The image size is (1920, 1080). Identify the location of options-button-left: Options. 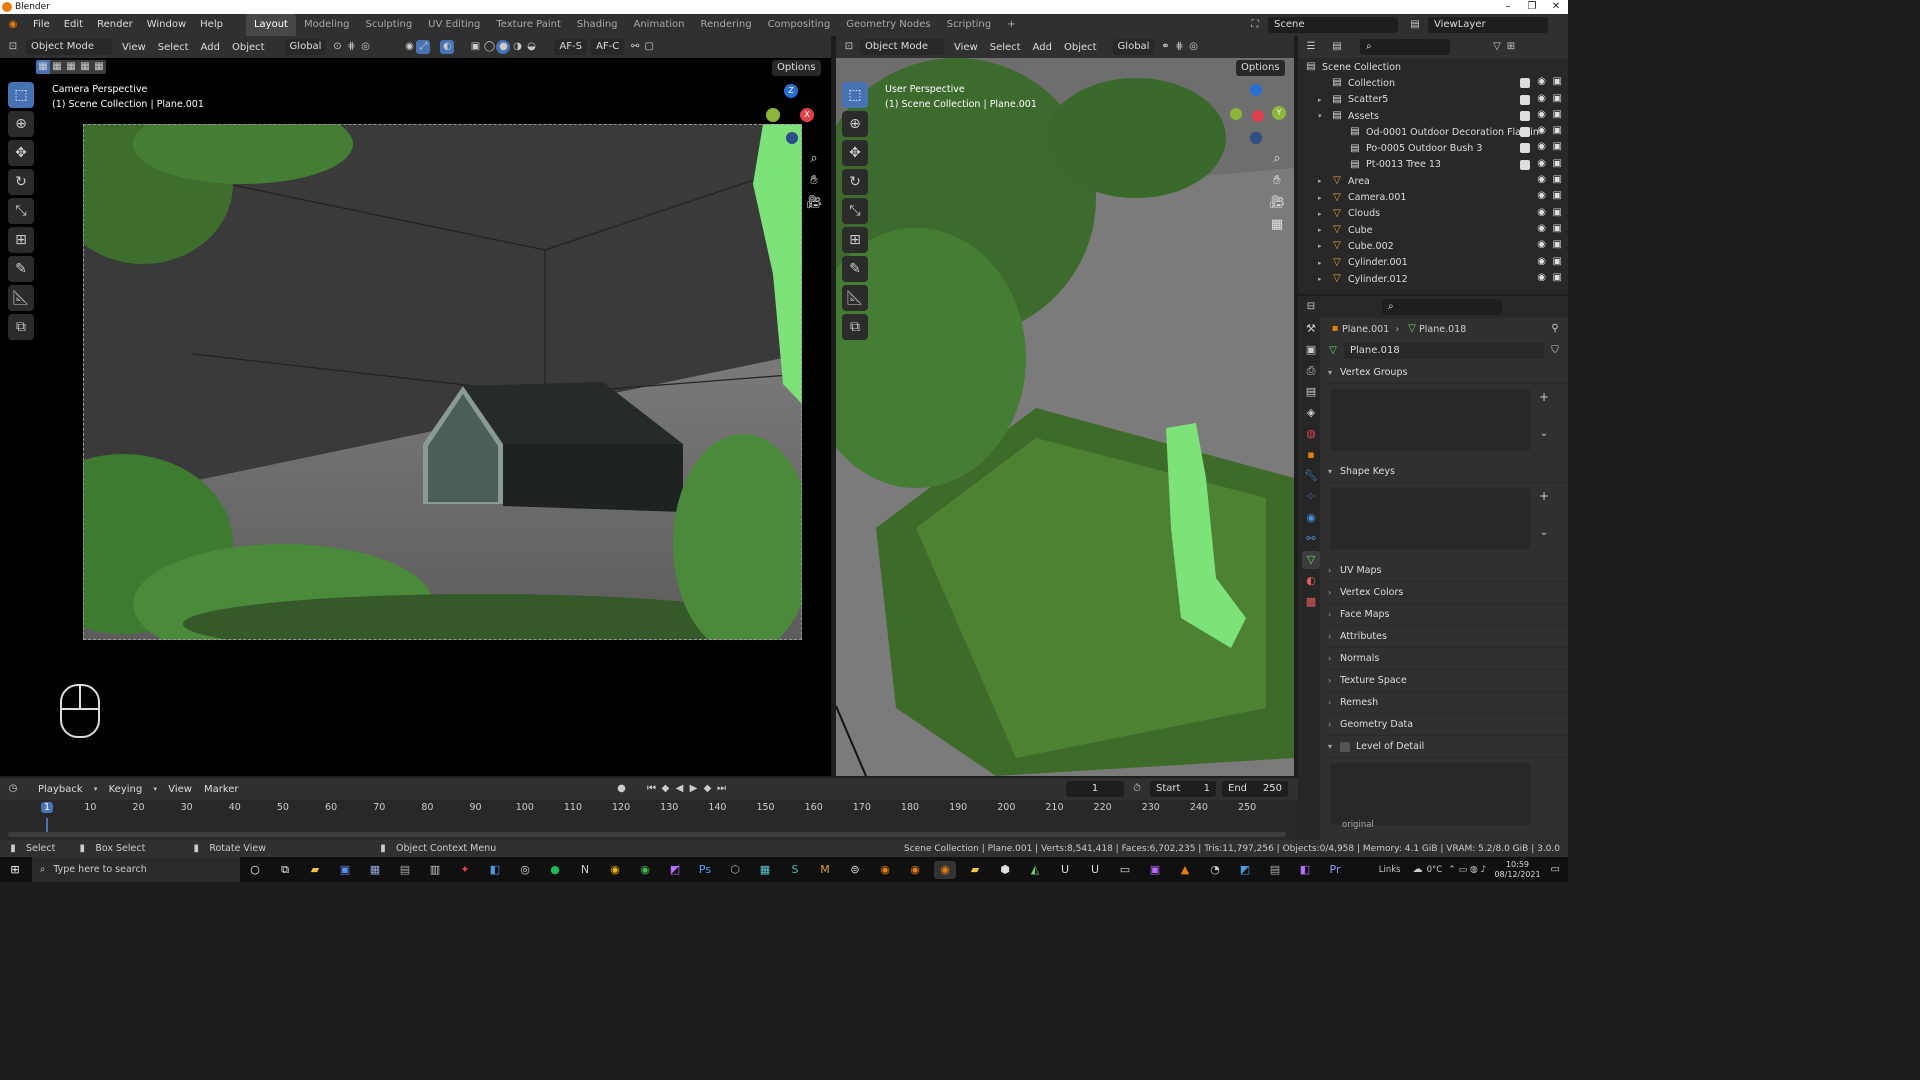
(796, 68).